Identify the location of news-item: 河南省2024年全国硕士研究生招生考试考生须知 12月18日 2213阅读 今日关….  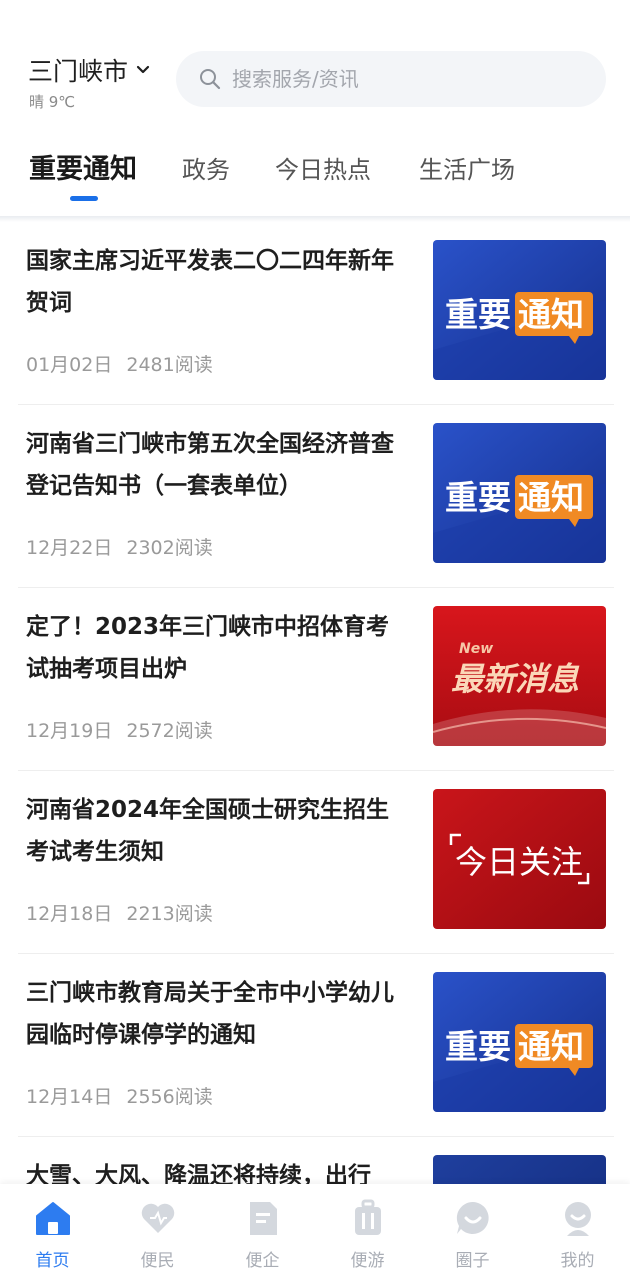
(316, 862).